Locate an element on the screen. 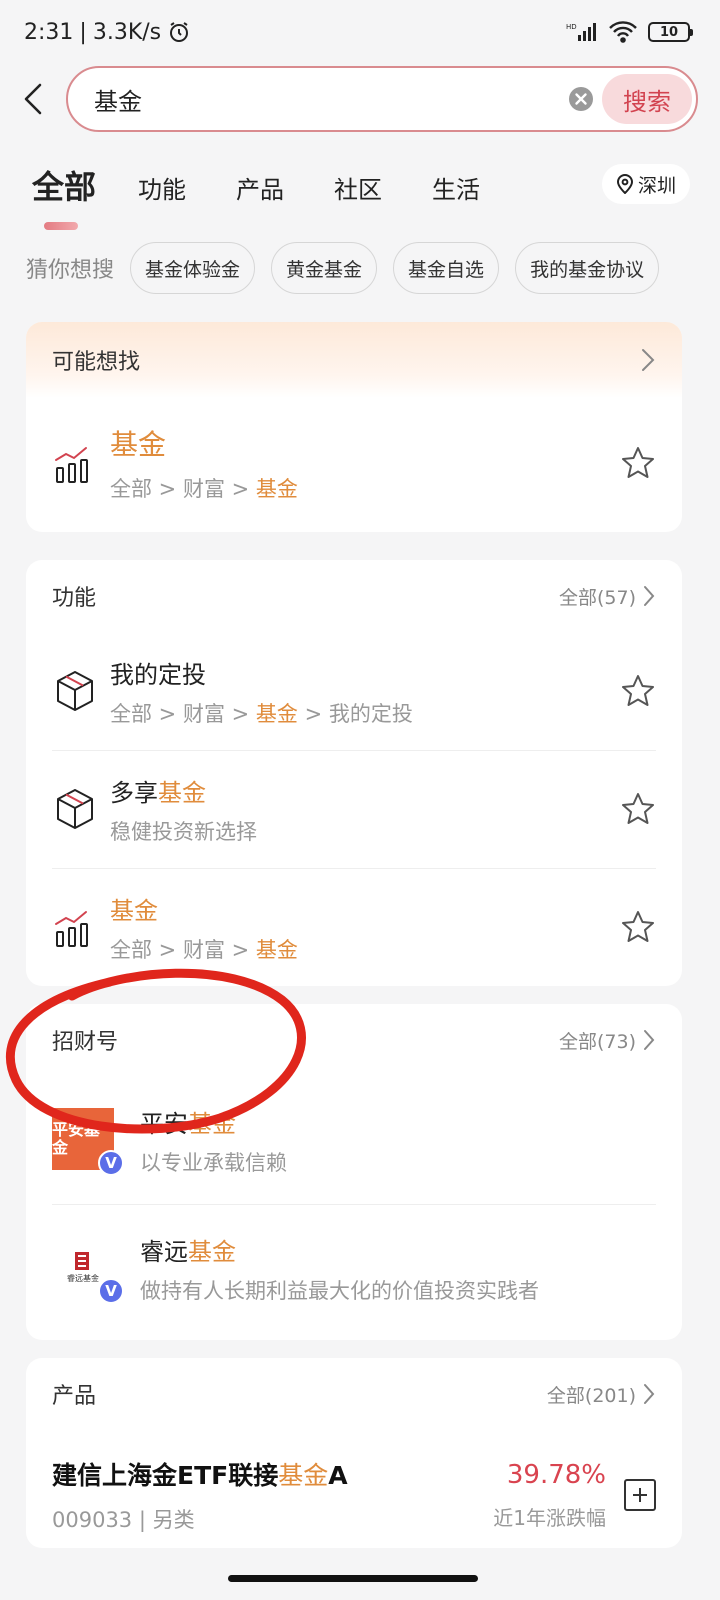 The height and width of the screenshot is (1600, 720). suggestion-chip: 基金体验金 is located at coordinates (193, 268).